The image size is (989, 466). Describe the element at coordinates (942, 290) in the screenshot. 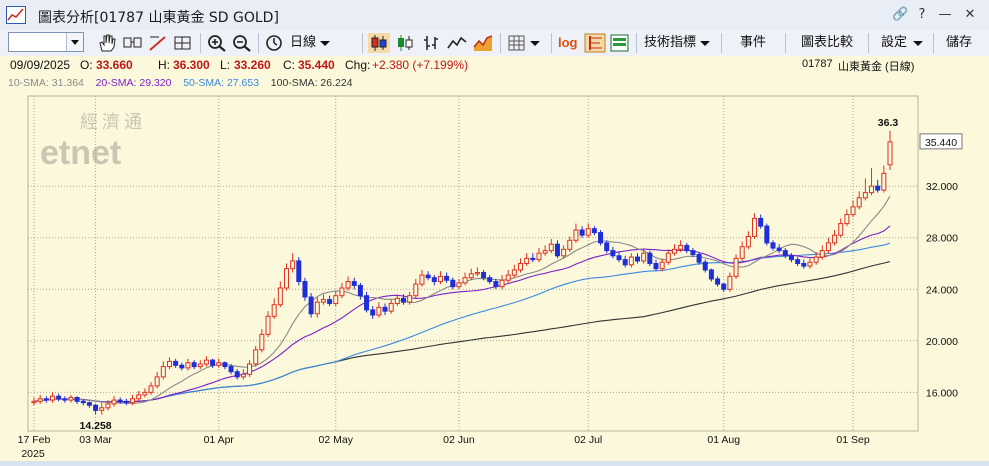

I see `y-tick-label: 24.000` at that location.